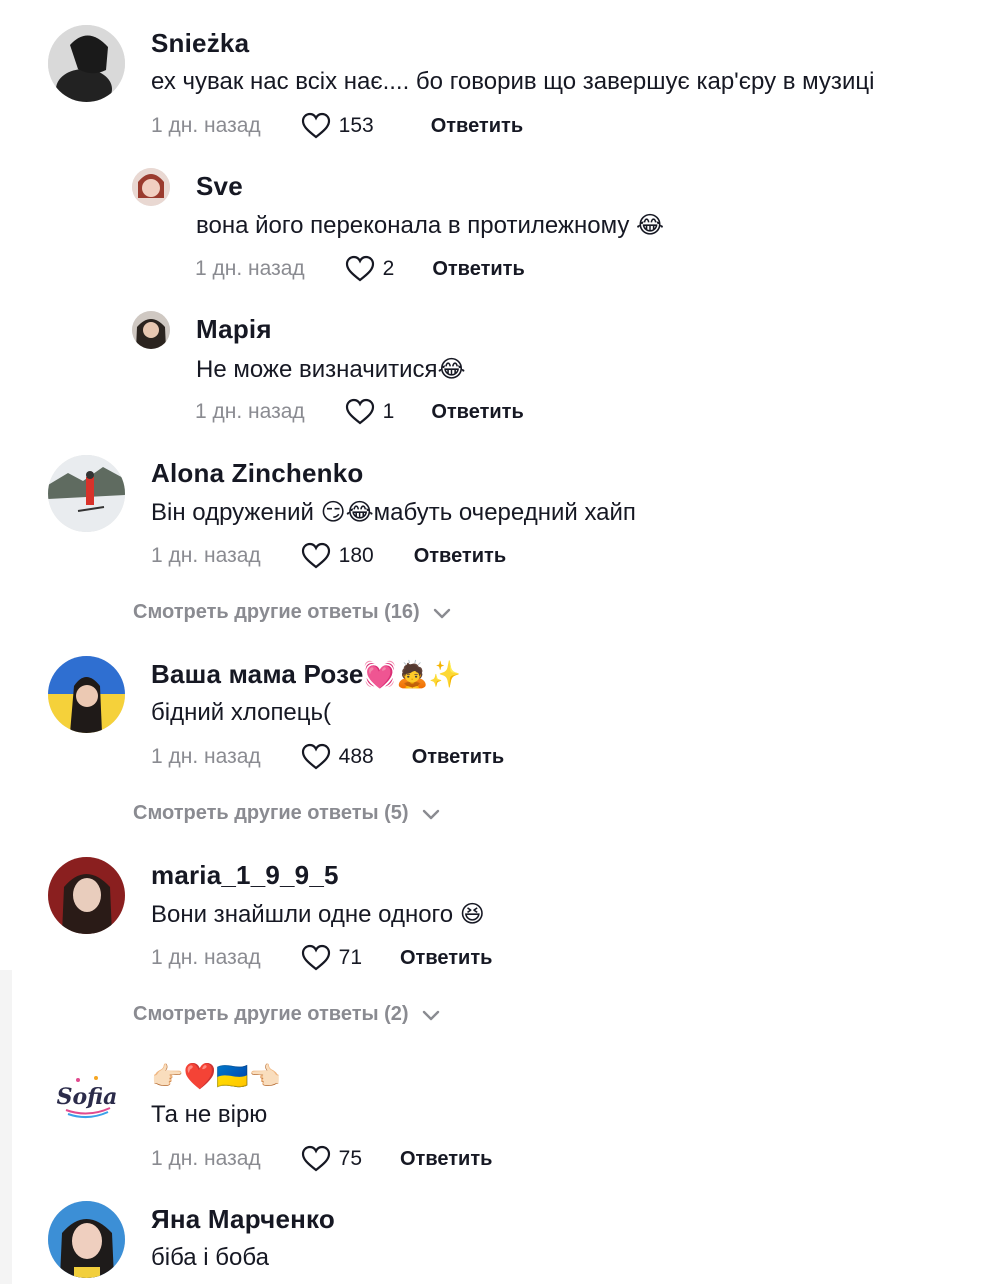 This screenshot has height=1284, width=986. I want to click on view-more-replies-button: Смотреть другие ответы (2), so click(287, 1014).